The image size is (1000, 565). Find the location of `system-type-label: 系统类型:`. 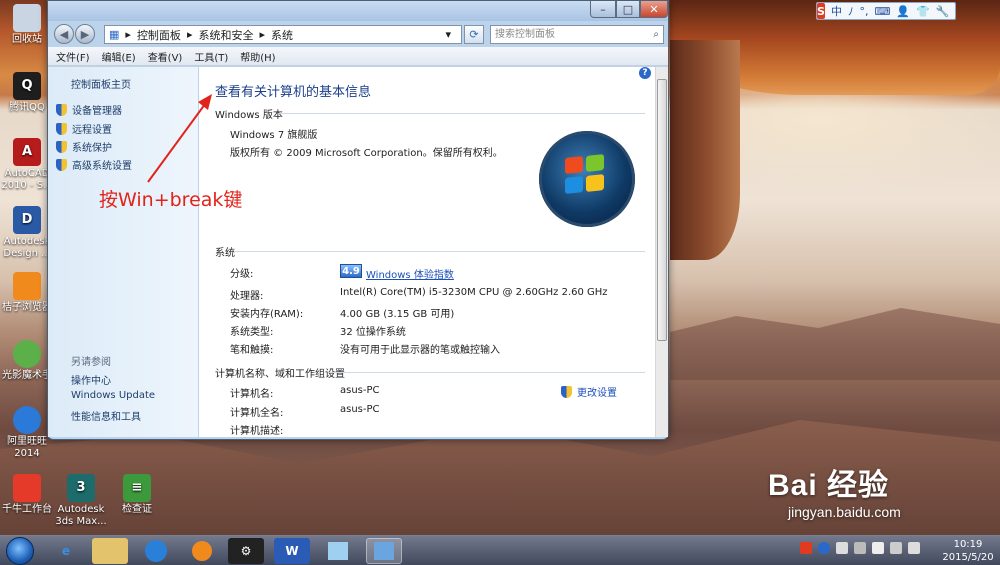

system-type-label: 系统类型: is located at coordinates (252, 332).